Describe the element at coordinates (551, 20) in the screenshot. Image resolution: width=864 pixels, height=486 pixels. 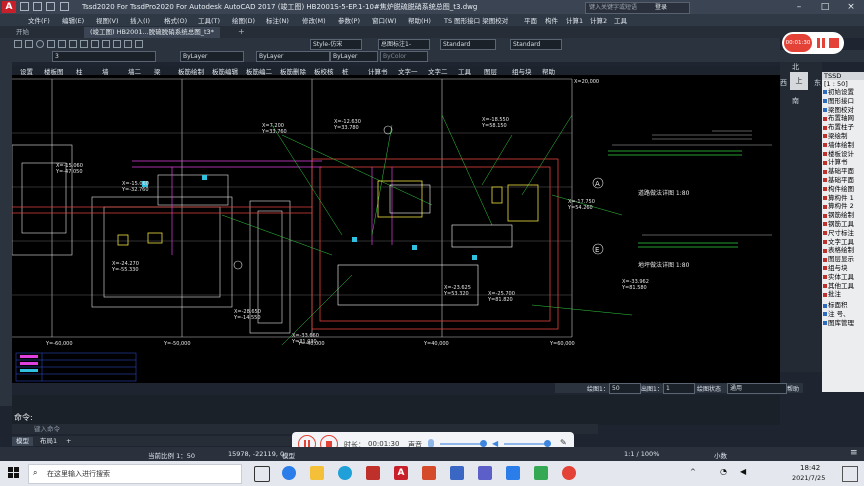
I see `menu-member: 构件` at that location.